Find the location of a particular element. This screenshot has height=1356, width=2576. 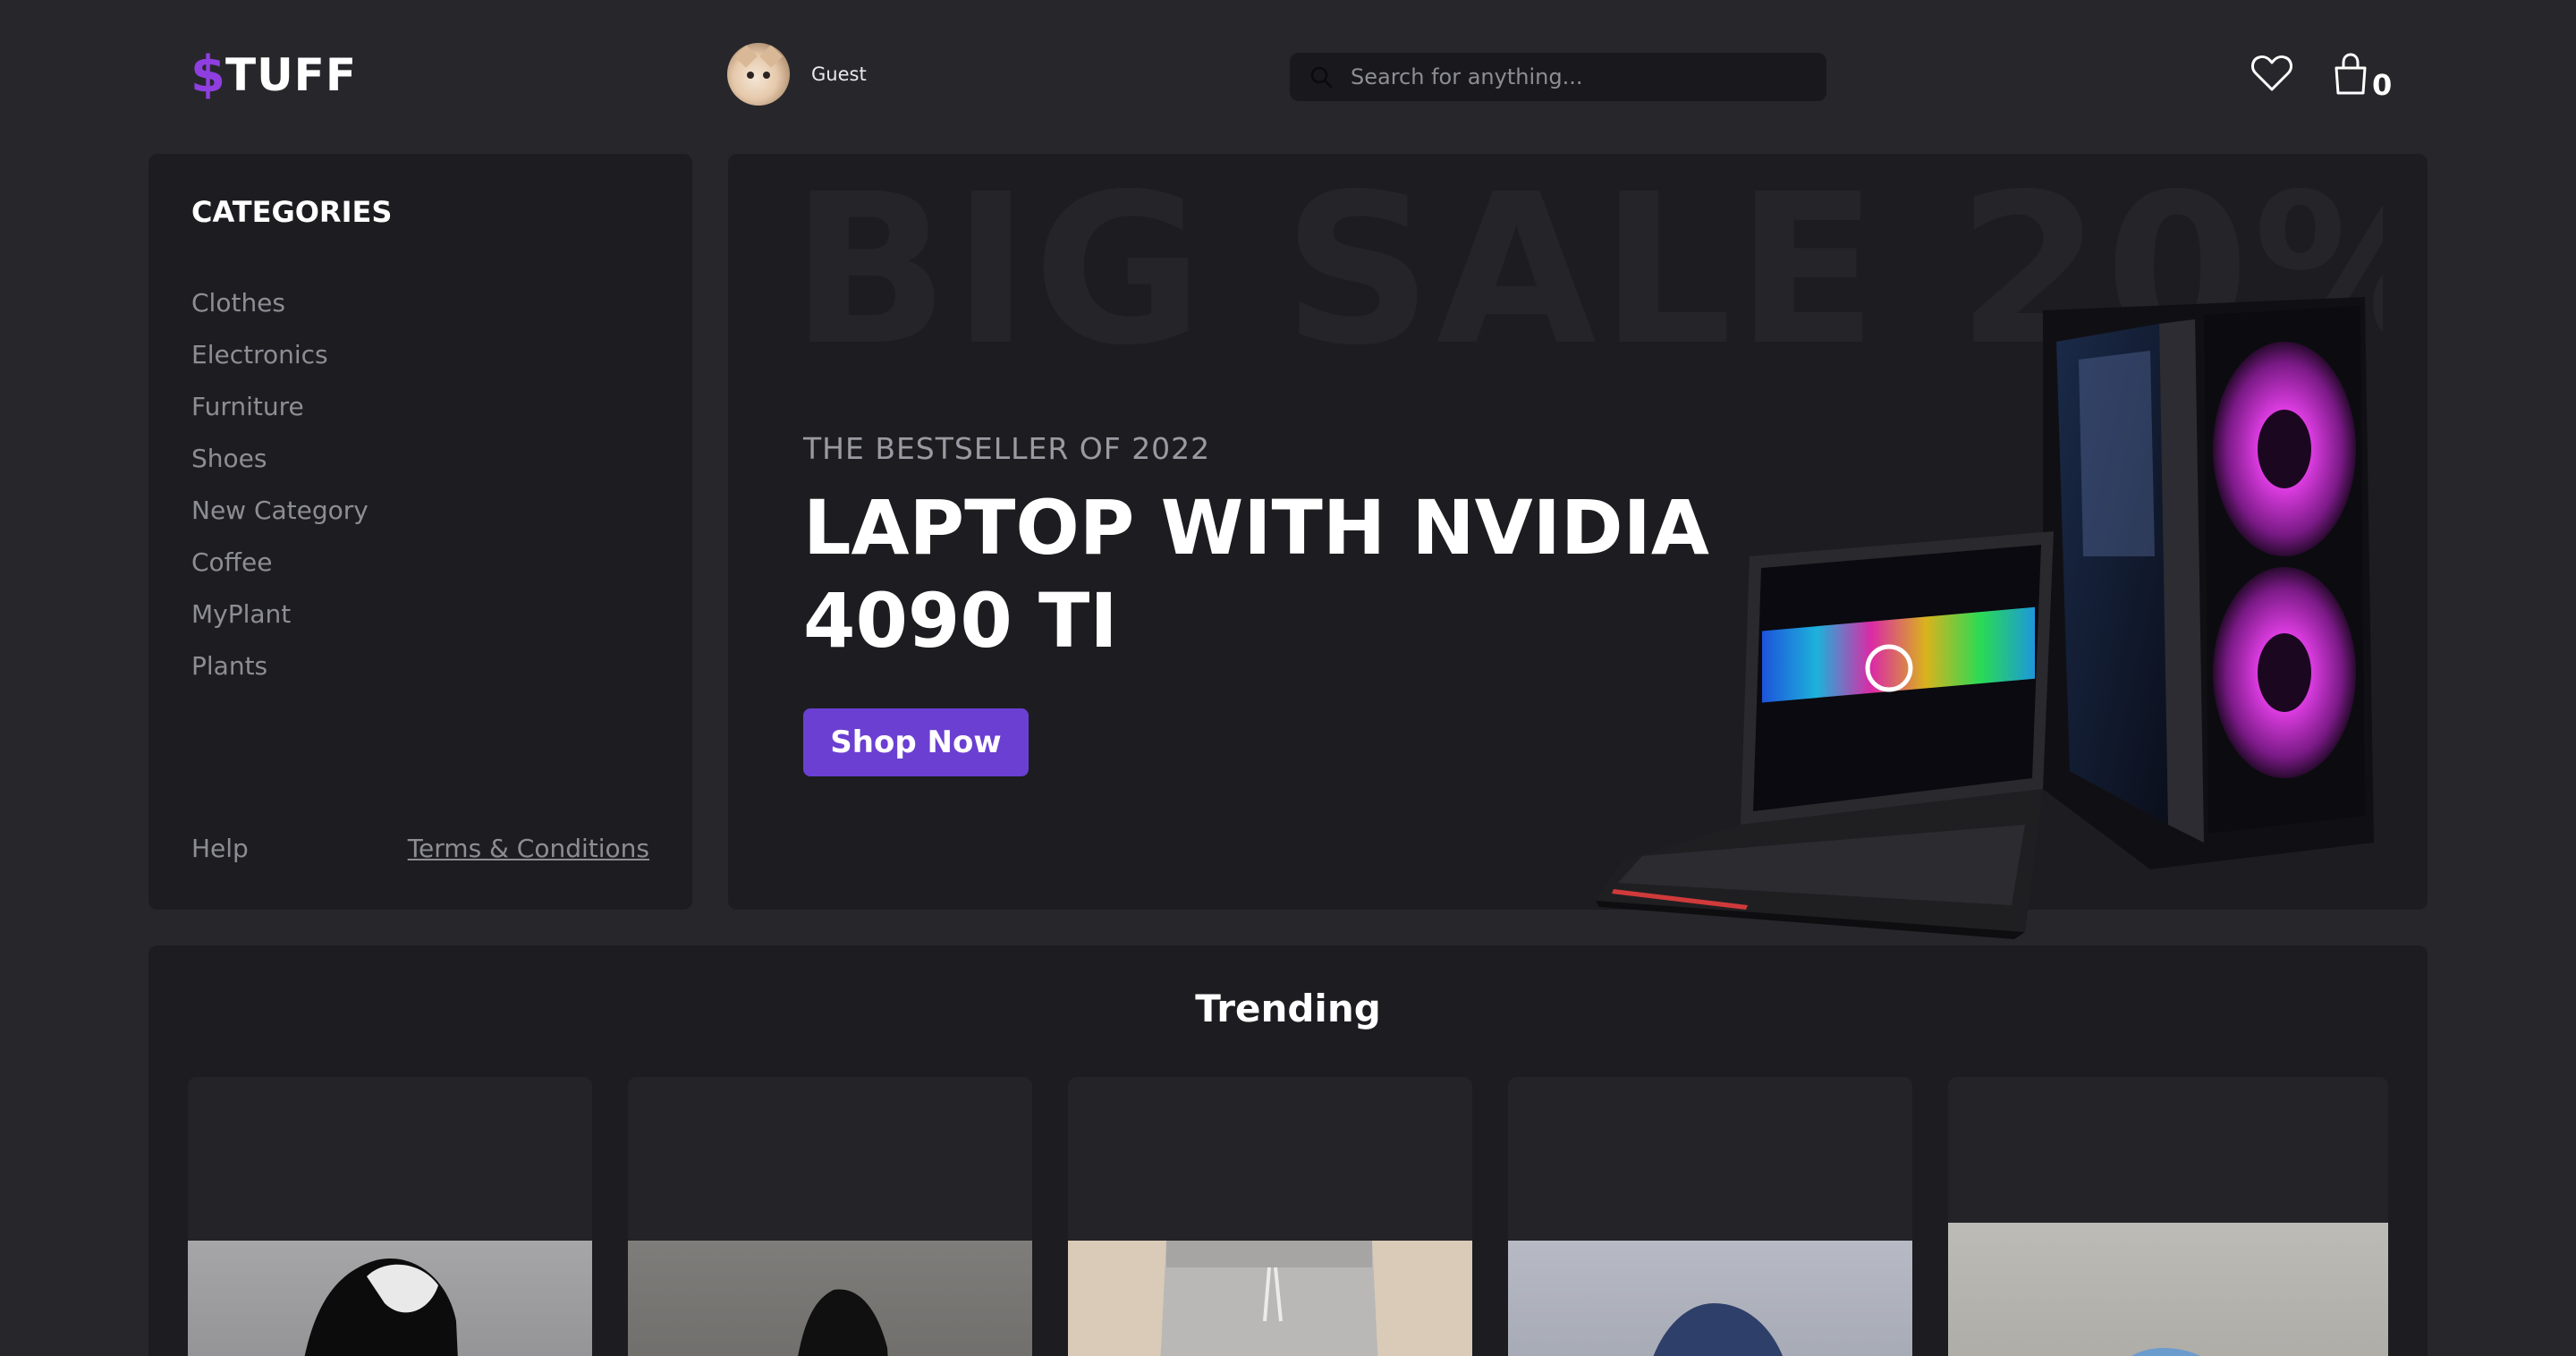

cart-count-badge: 0 is located at coordinates (2382, 85).